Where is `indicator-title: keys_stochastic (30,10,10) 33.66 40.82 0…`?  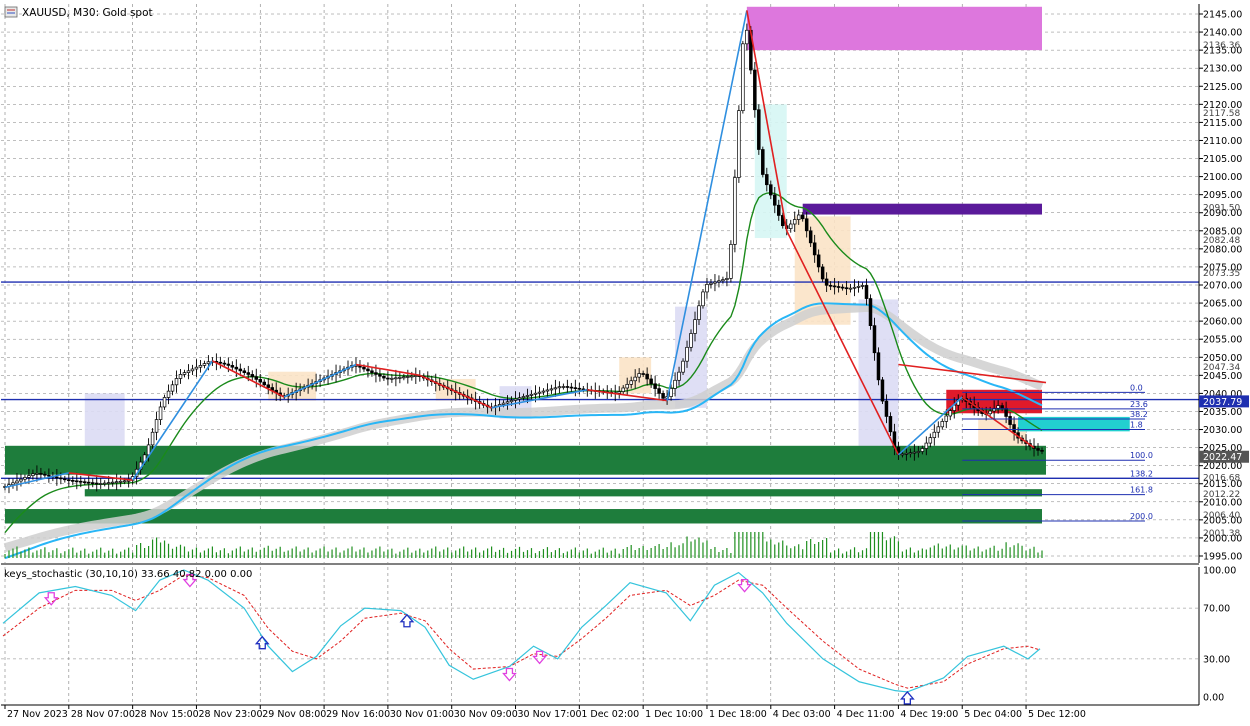
indicator-title: keys_stochastic (30,10,10) 33.66 40.82 0… is located at coordinates (128, 574).